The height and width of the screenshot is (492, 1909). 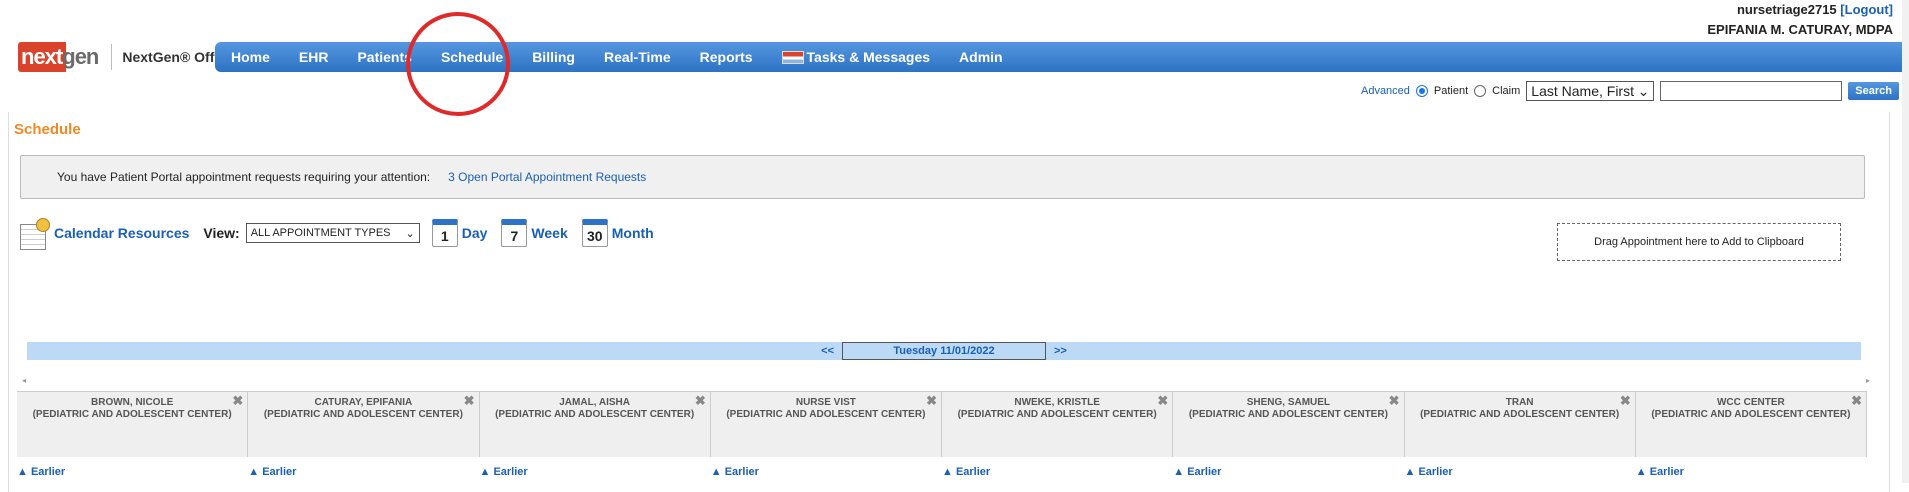 What do you see at coordinates (594, 402) in the screenshot?
I see `provider-name: JAMAL, AISHA` at bounding box center [594, 402].